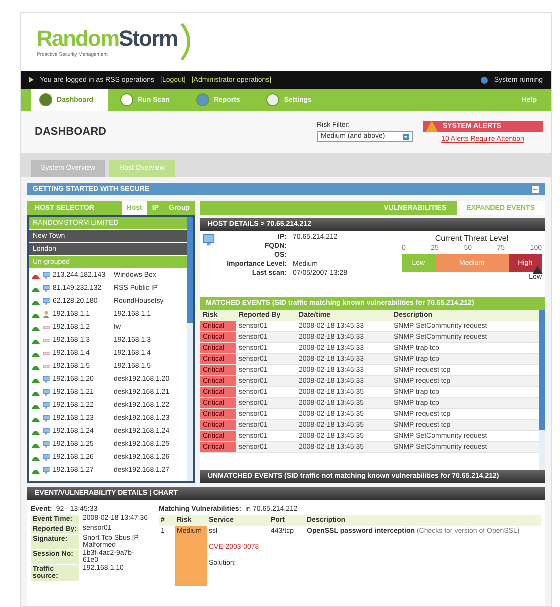  Describe the element at coordinates (484, 80) in the screenshot. I see `info-icon` at that location.